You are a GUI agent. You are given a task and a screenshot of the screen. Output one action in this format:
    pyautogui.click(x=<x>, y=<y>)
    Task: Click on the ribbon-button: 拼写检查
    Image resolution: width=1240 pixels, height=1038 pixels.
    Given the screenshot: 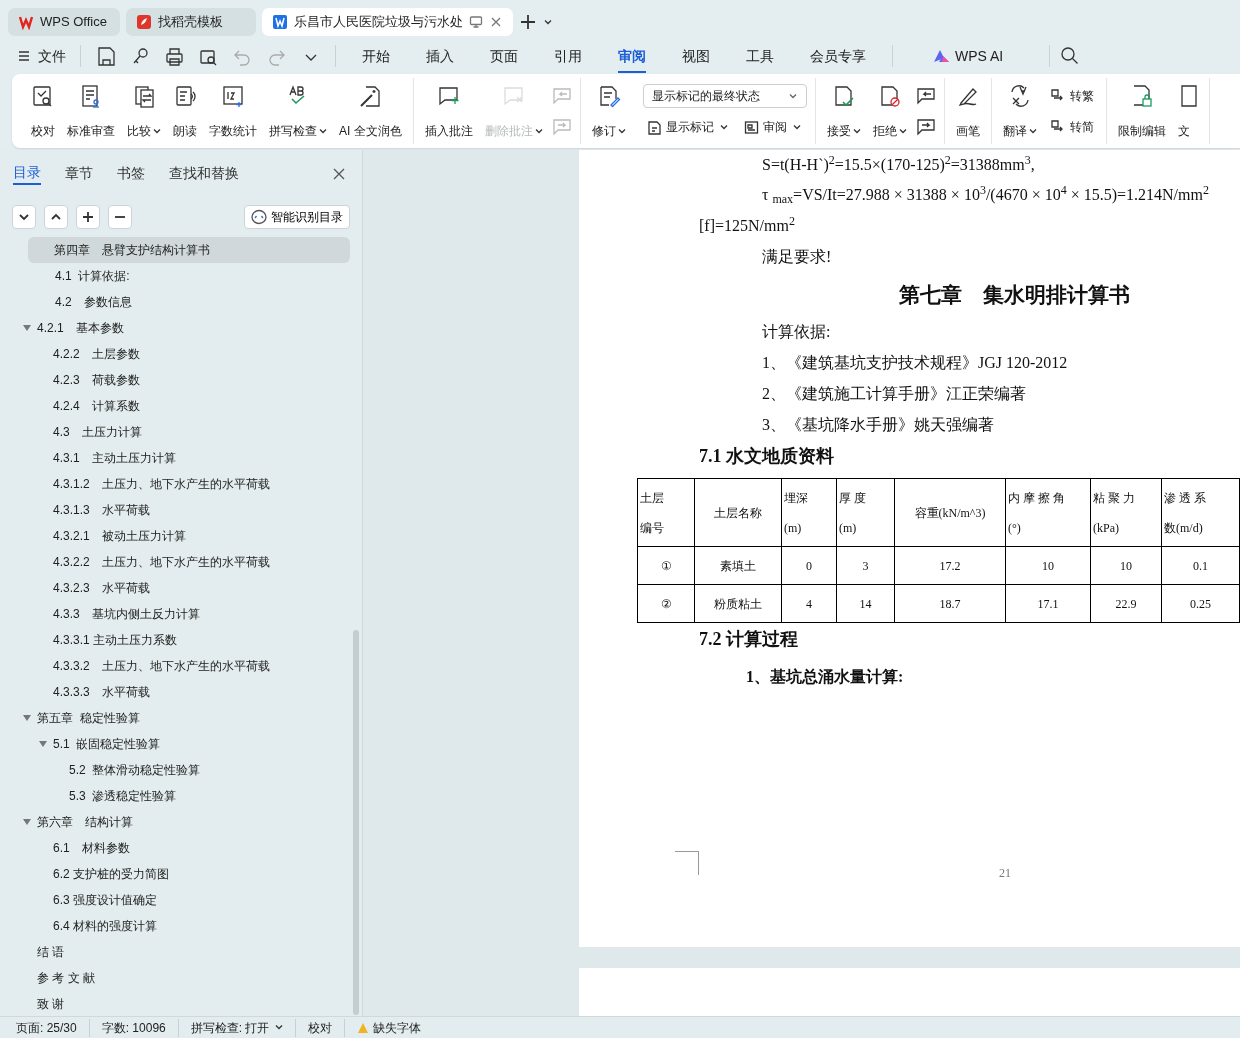 What is the action you would take?
    pyautogui.click(x=298, y=111)
    